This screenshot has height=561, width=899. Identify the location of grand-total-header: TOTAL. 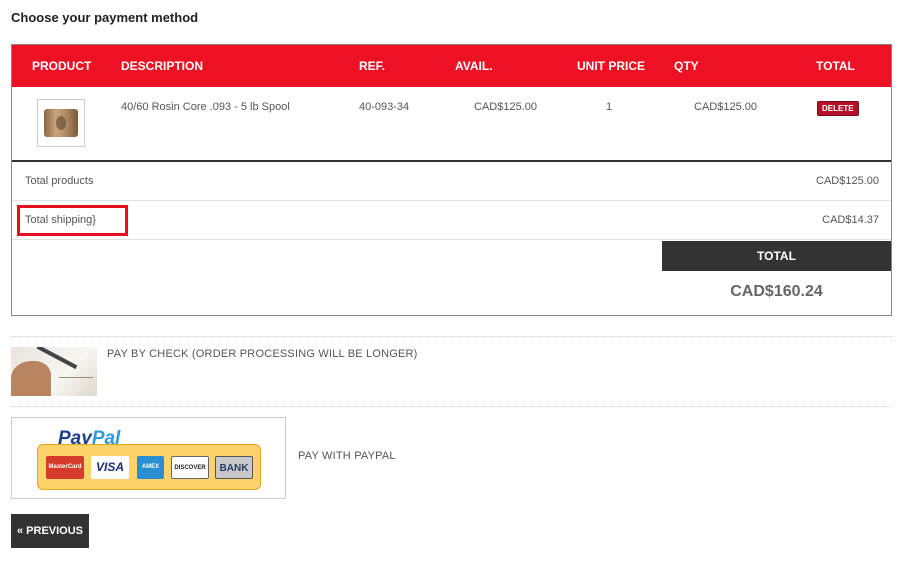
(776, 256).